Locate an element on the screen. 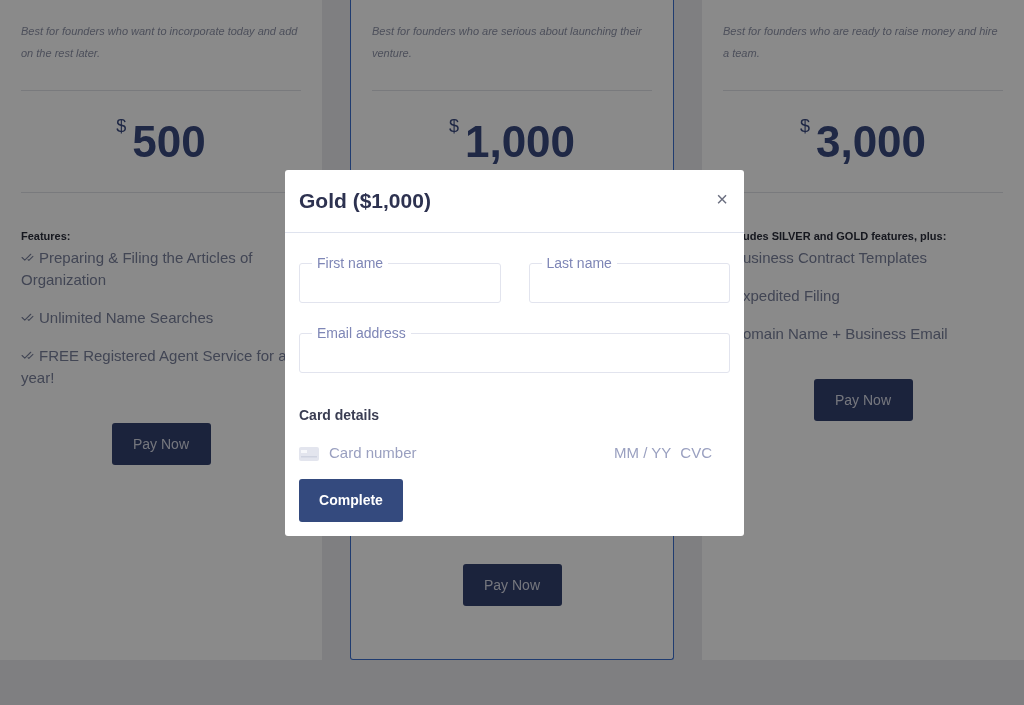 The image size is (1024, 705). plan-price: 500 is located at coordinates (169, 141).